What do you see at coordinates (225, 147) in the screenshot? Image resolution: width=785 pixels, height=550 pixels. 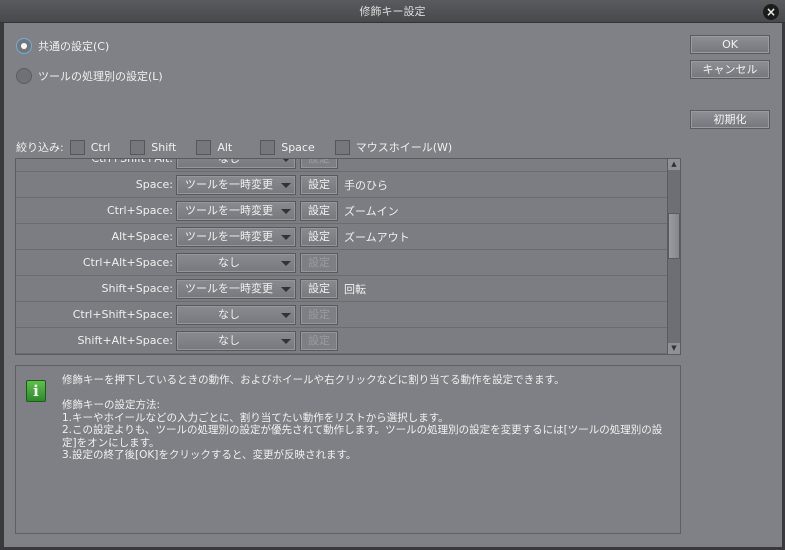 I see `checkbox-label: Alt` at bounding box center [225, 147].